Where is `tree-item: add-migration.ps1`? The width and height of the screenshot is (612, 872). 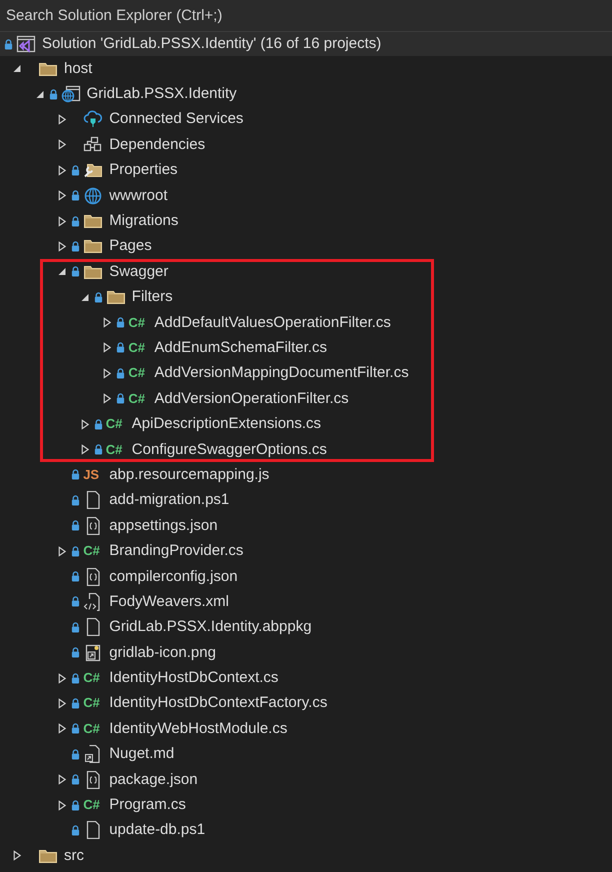 tree-item: add-migration.ps1 is located at coordinates (169, 500).